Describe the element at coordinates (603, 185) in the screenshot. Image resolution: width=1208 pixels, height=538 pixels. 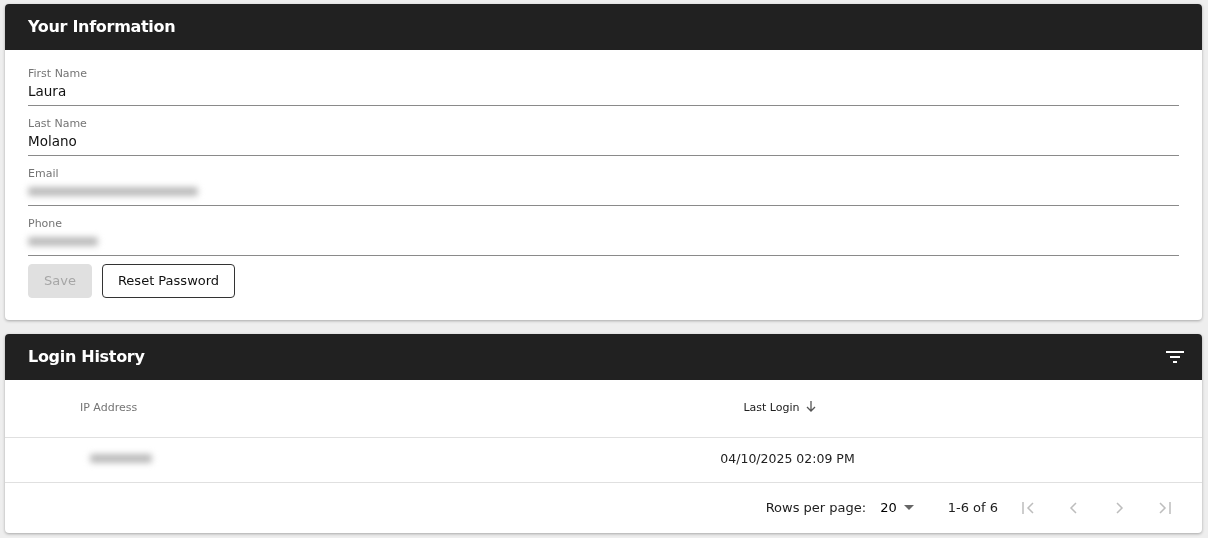
I see `input-field: Email` at that location.